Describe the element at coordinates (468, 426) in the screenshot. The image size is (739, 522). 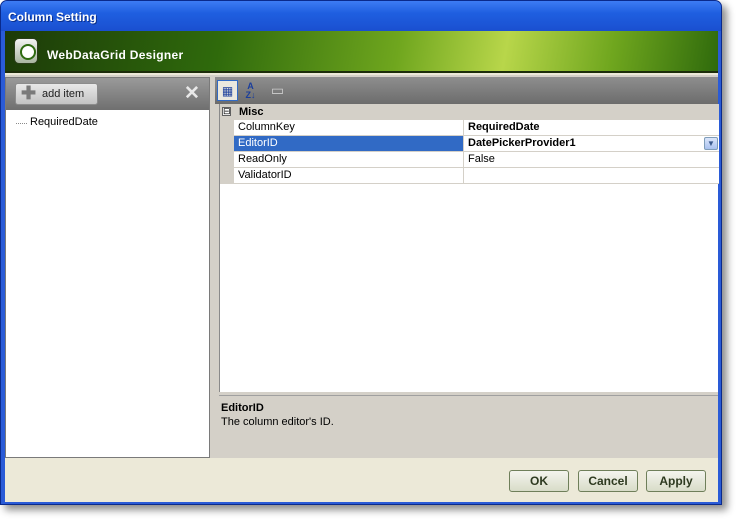
I see `description-panel: EditorID The column editor's ID.` at that location.